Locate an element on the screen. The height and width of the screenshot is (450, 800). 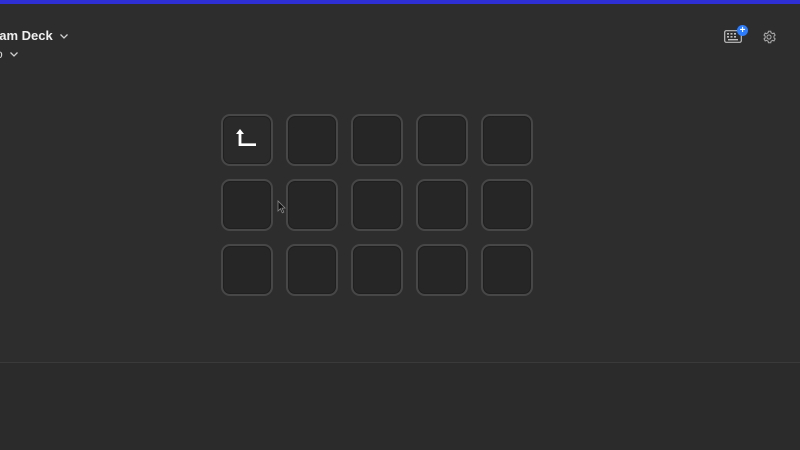
store-button: + is located at coordinates (735, 36).